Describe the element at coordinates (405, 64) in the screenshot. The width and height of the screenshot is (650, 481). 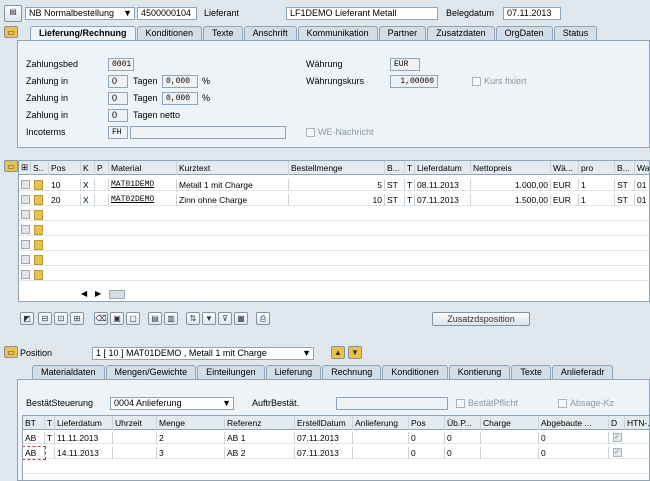
I see `waehrung-field: EUR` at that location.